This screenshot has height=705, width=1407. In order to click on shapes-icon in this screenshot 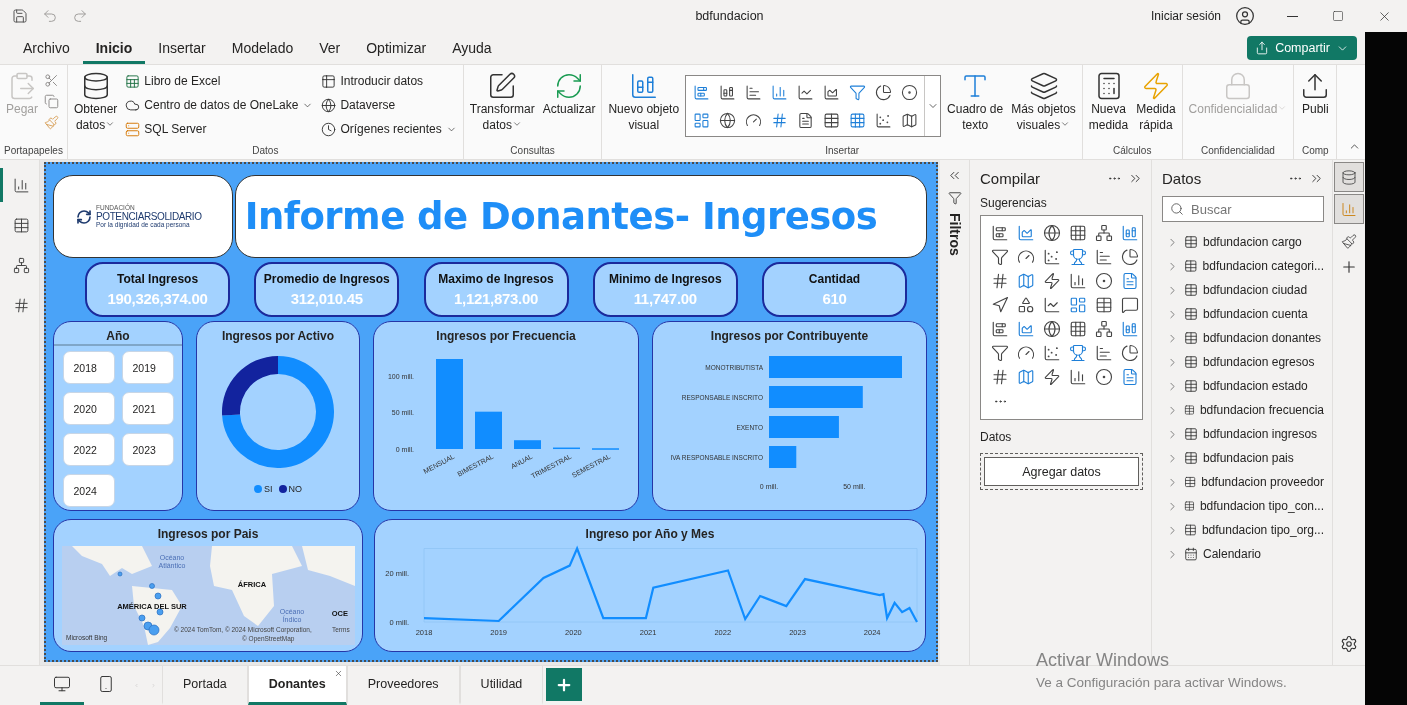, I will do `click(1026, 305)`.